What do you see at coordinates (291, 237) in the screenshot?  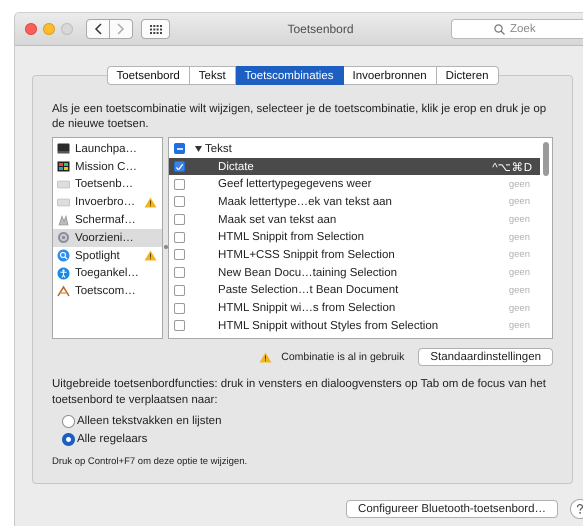 I see `shortcut-name: HTML Snippit from Selection` at bounding box center [291, 237].